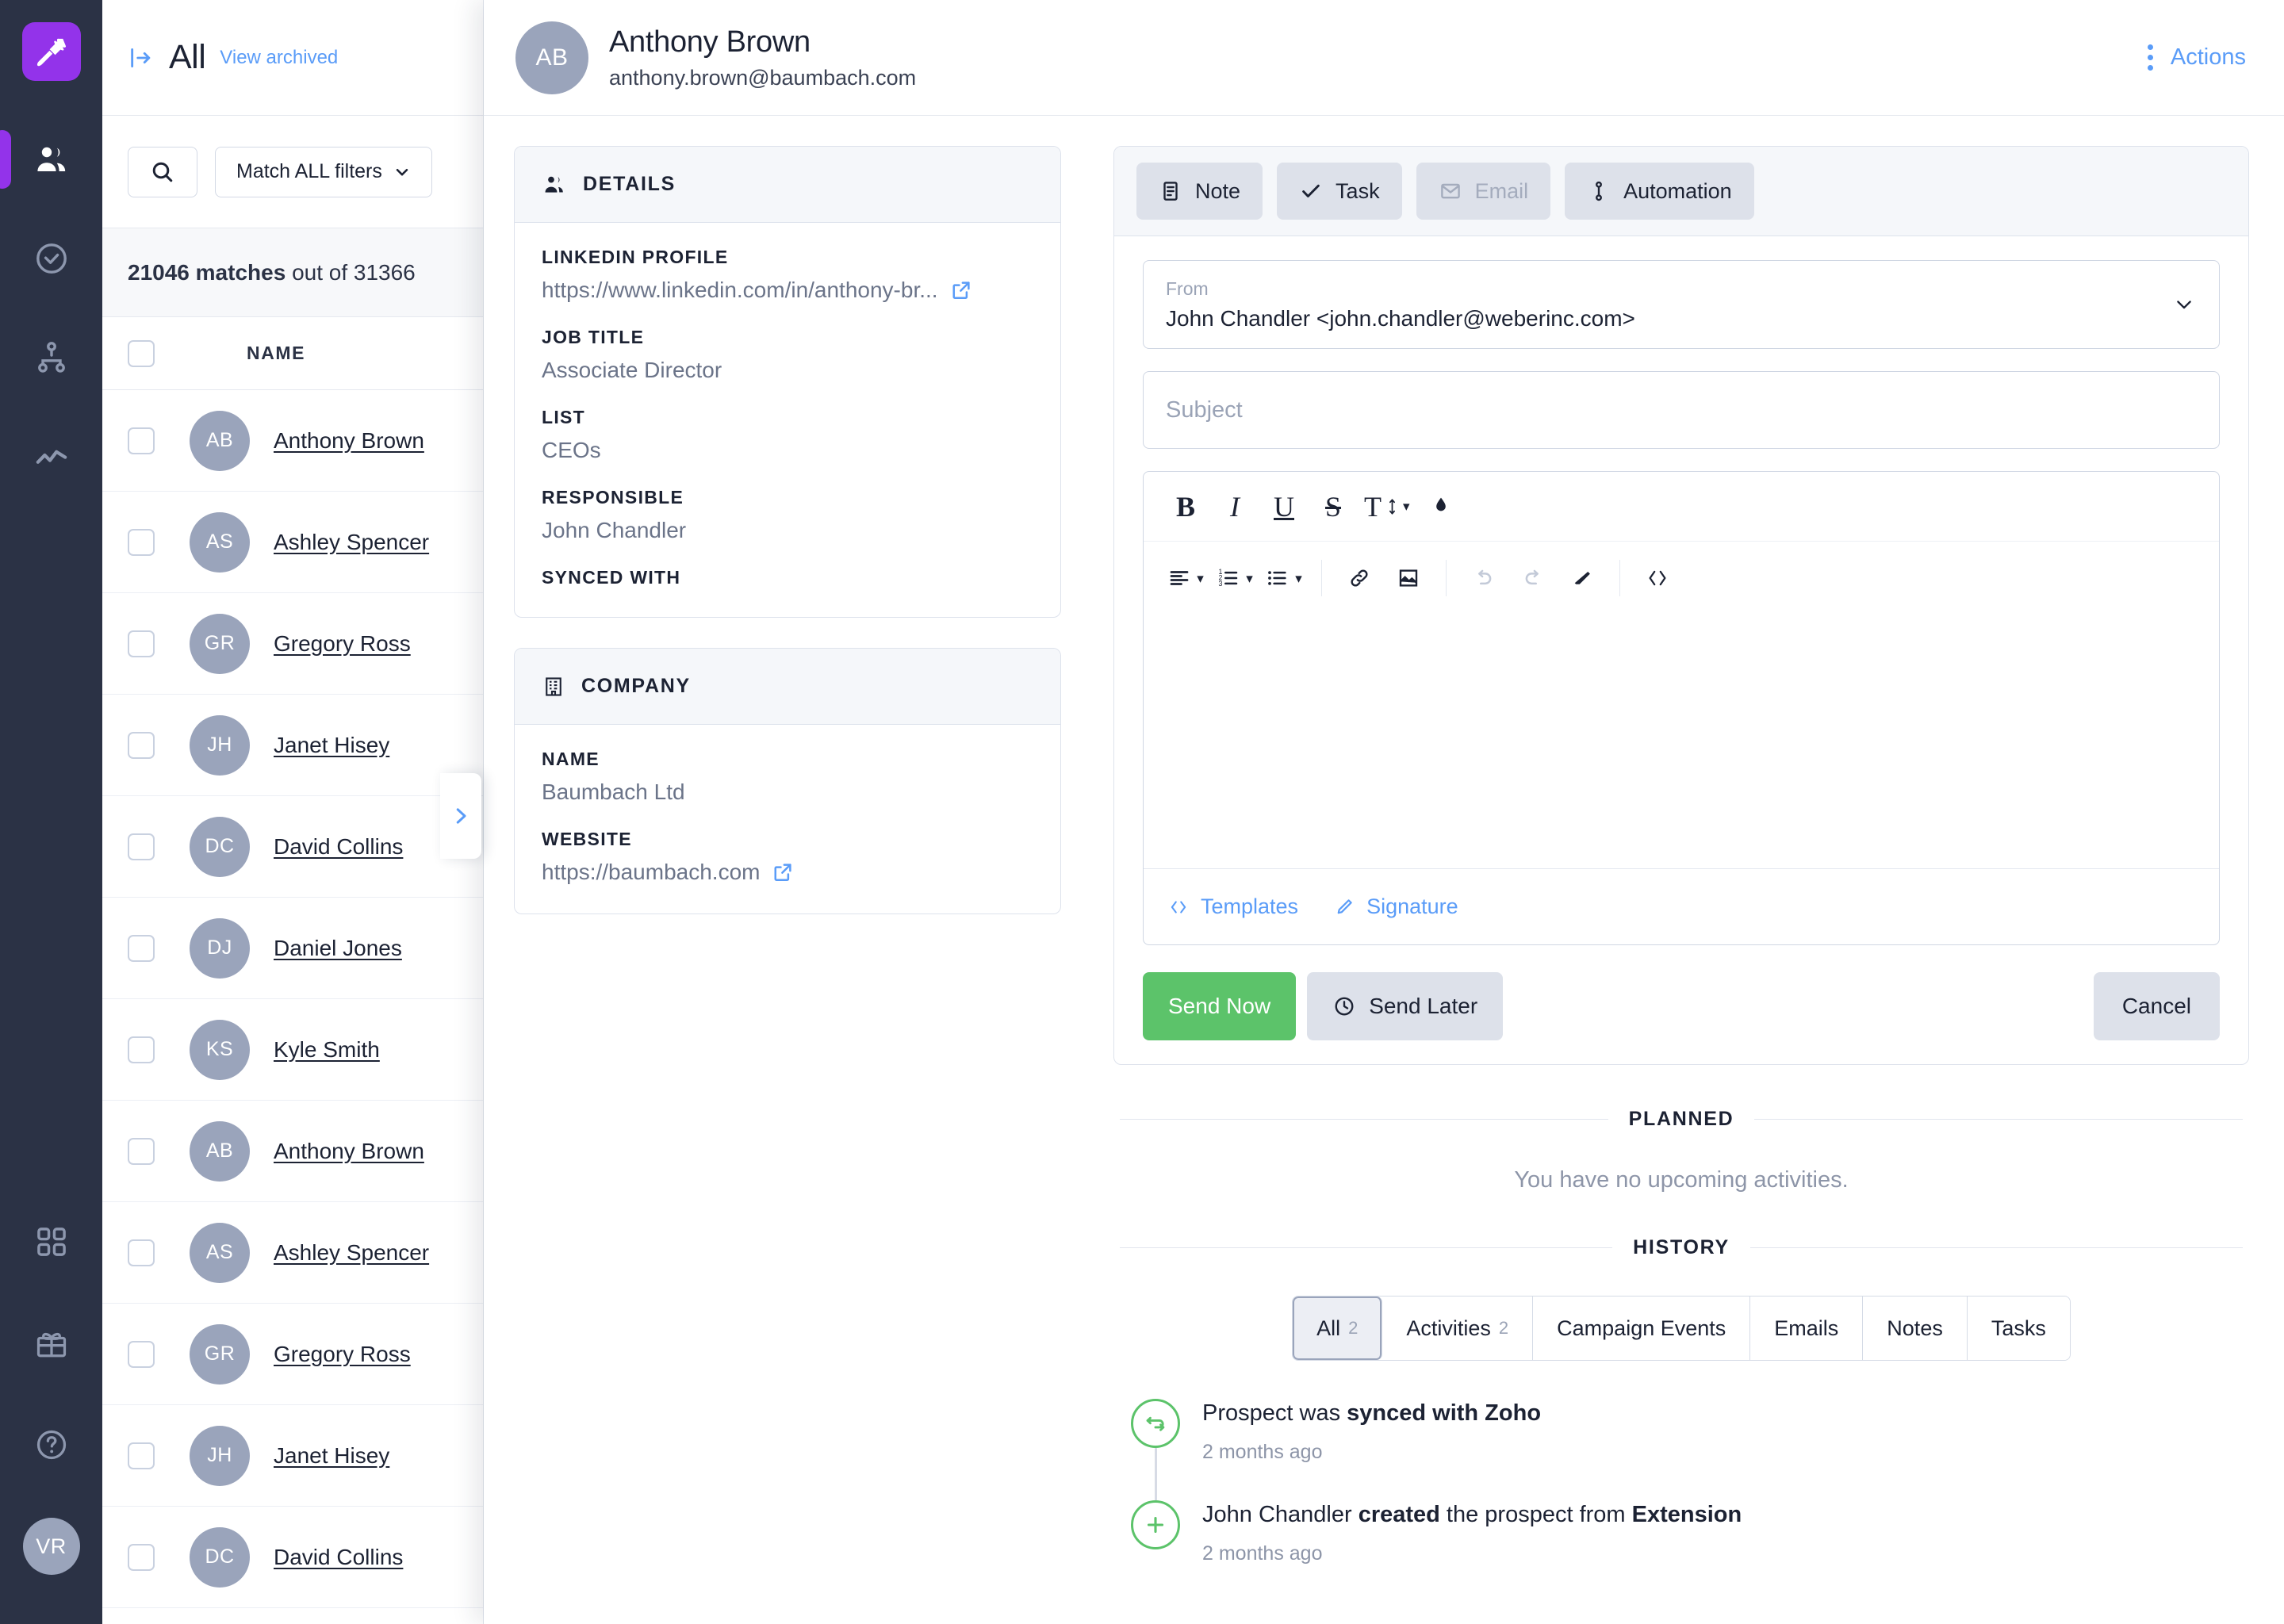 This screenshot has width=2284, height=1624. Describe the element at coordinates (1405, 1006) in the screenshot. I see `send-later-button: Send Later` at that location.